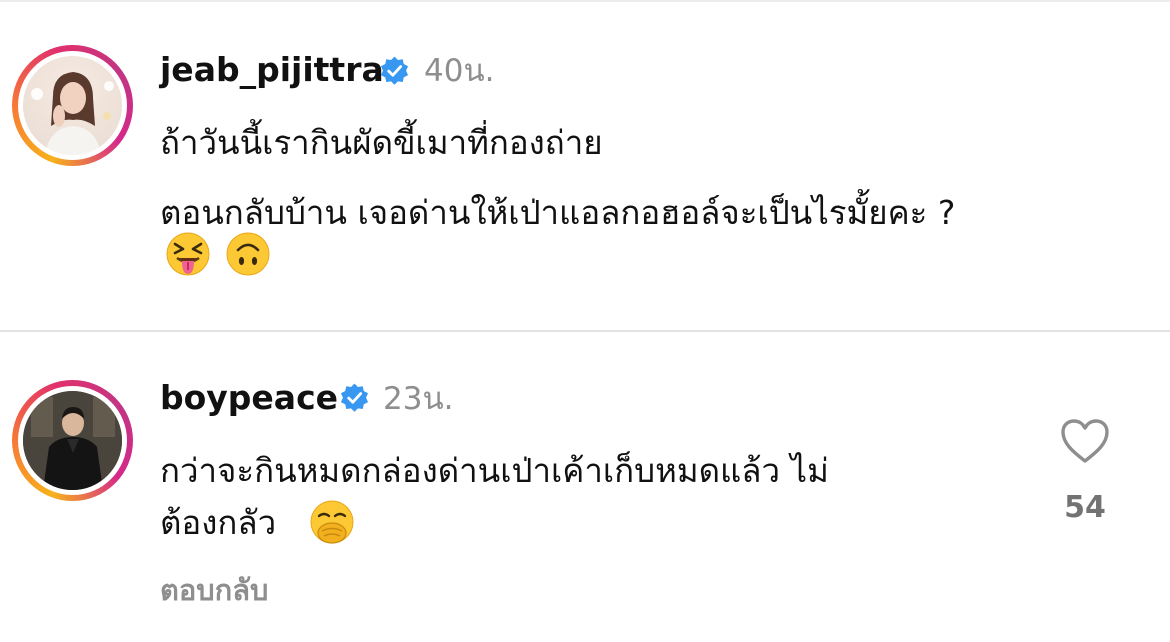 The image size is (1170, 642). Describe the element at coordinates (248, 254) in the screenshot. I see `upside-down-face-icon` at that location.